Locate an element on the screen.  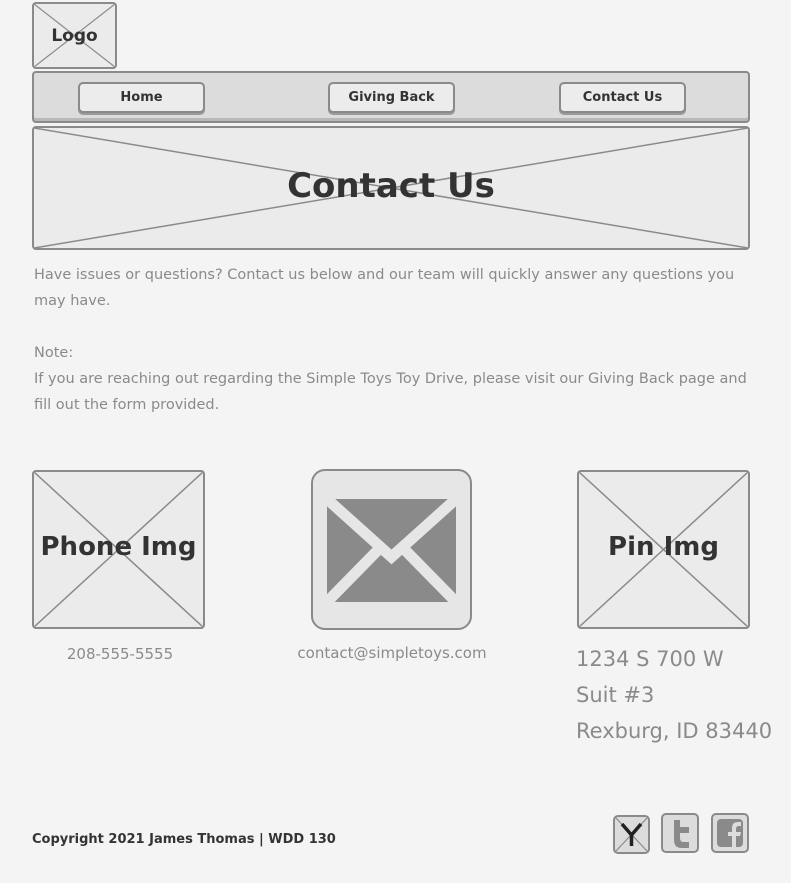
pin-image-label: Pin Img is located at coordinates (663, 547).